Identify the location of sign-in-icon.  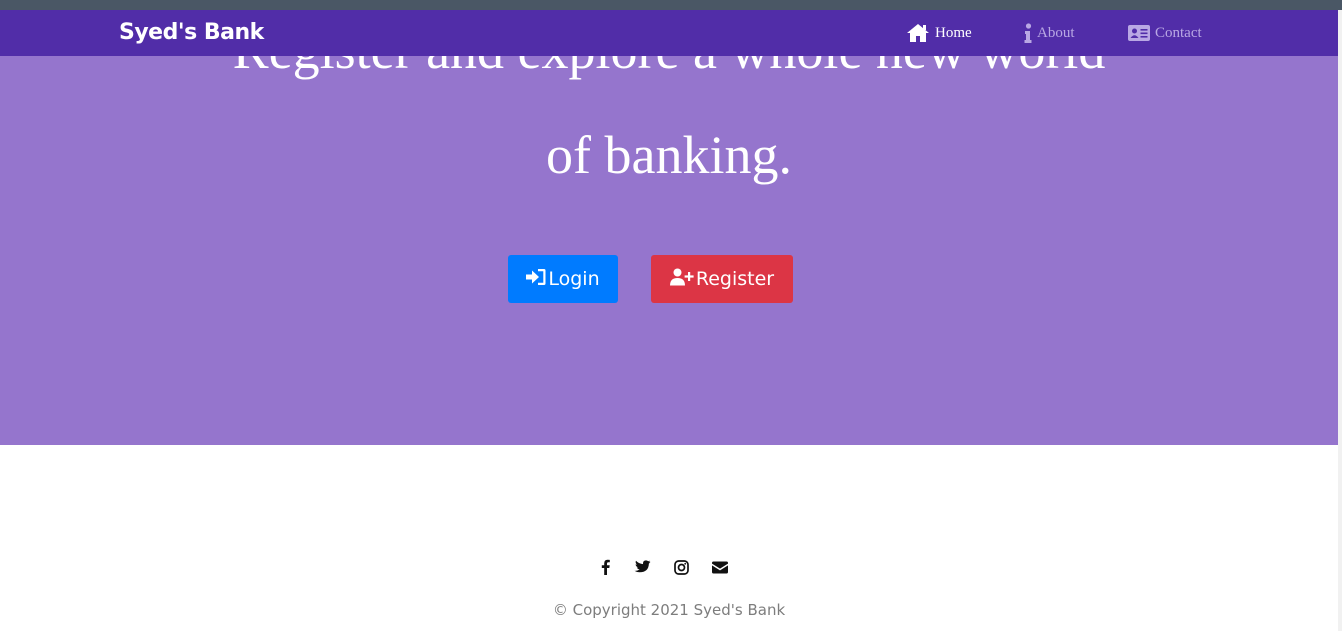
(536, 279).